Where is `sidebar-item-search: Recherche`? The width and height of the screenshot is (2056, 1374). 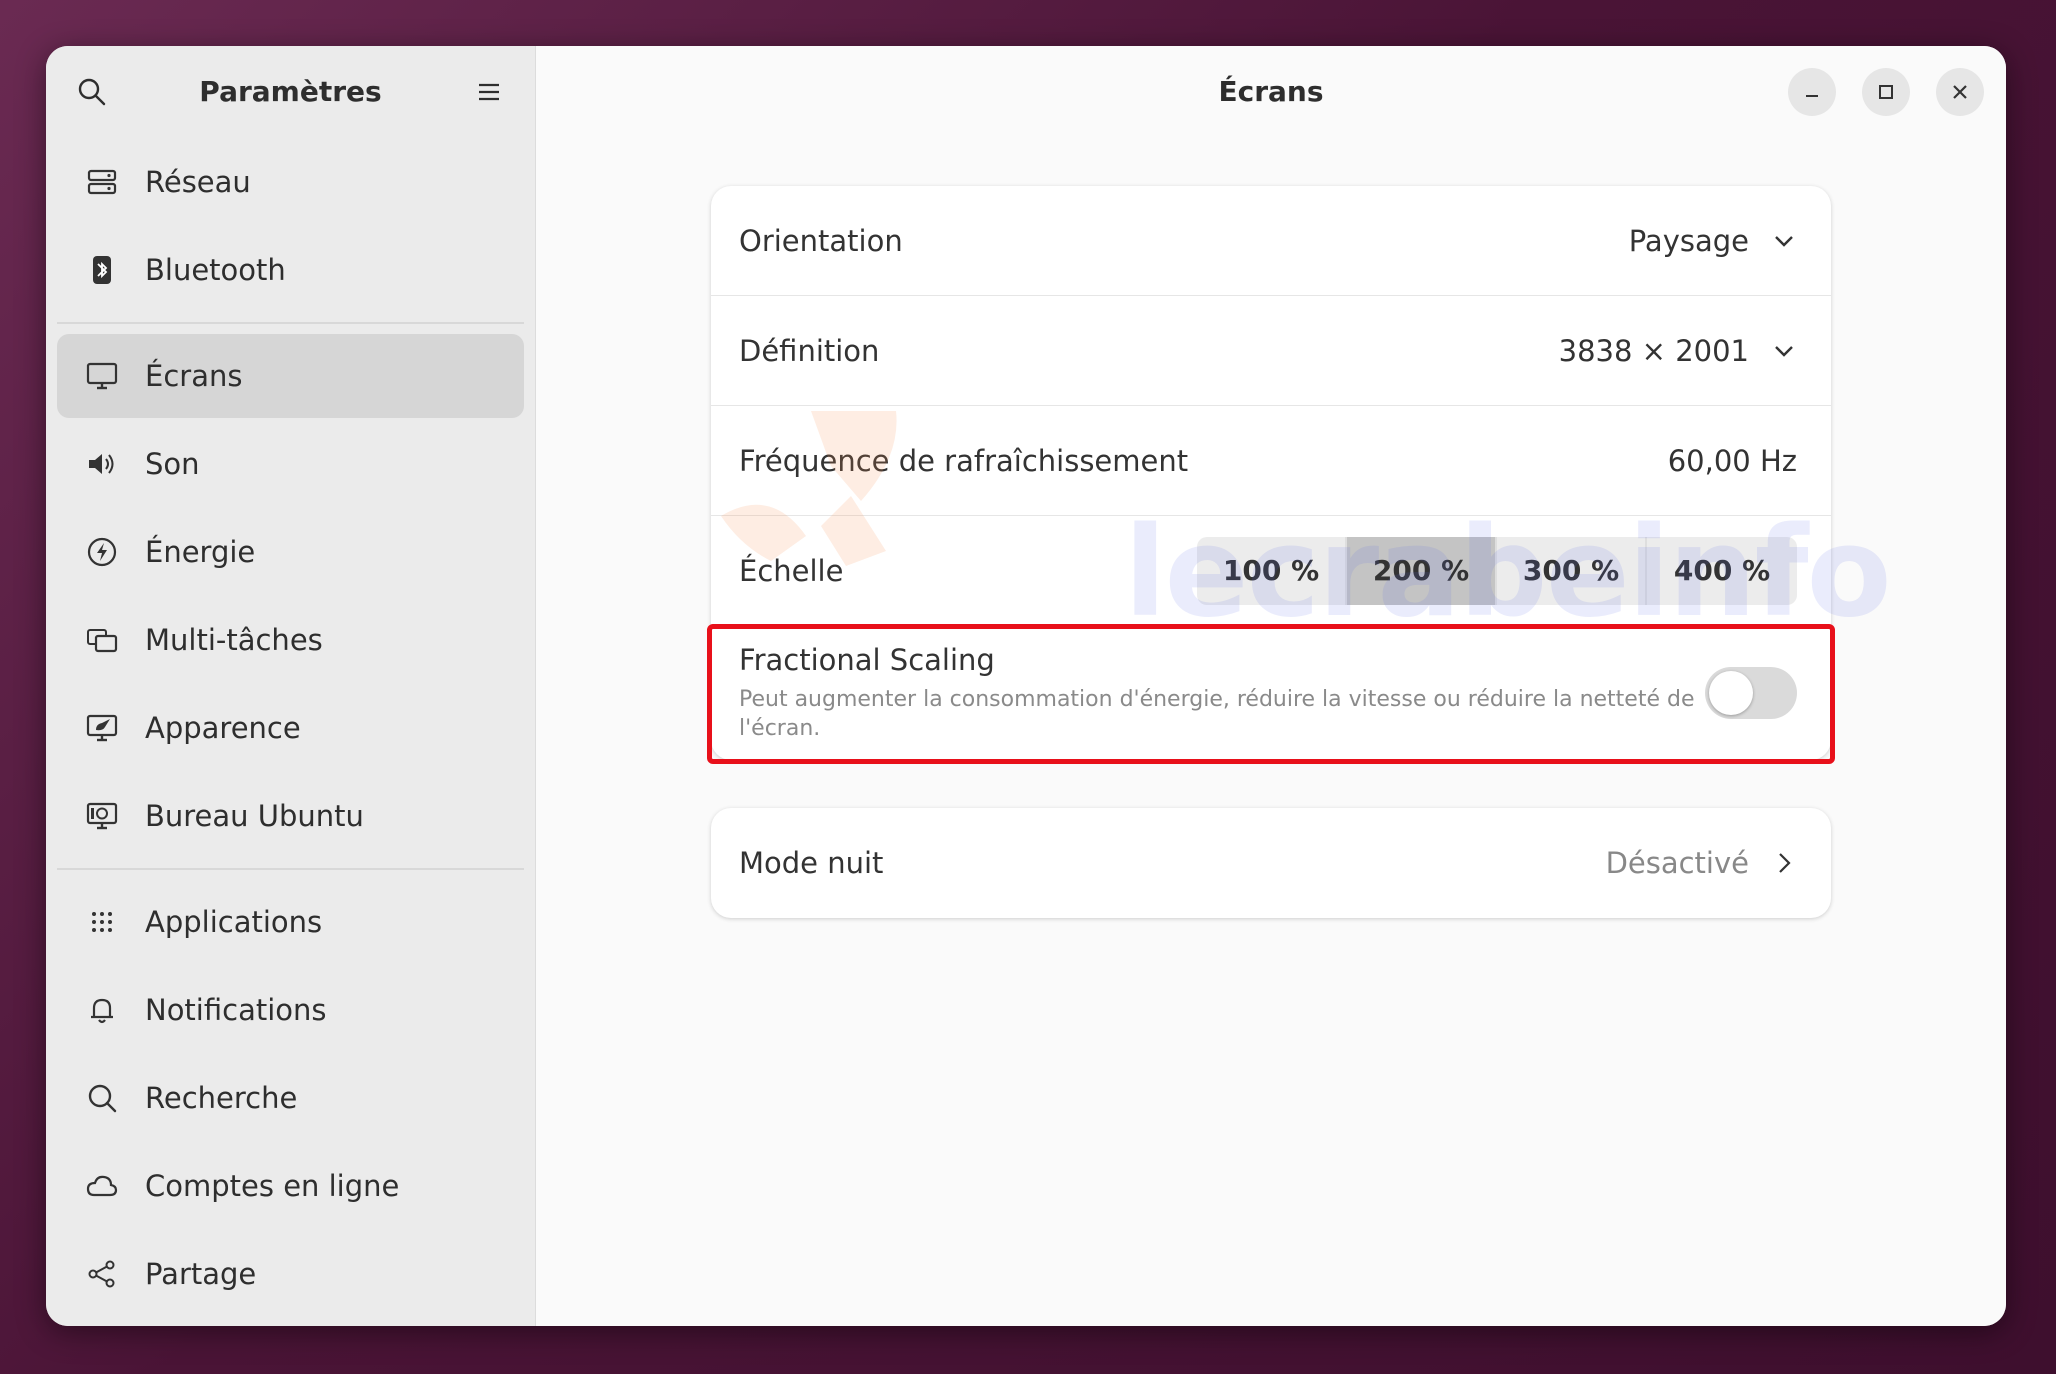
sidebar-item-search: Recherche is located at coordinates (290, 1098).